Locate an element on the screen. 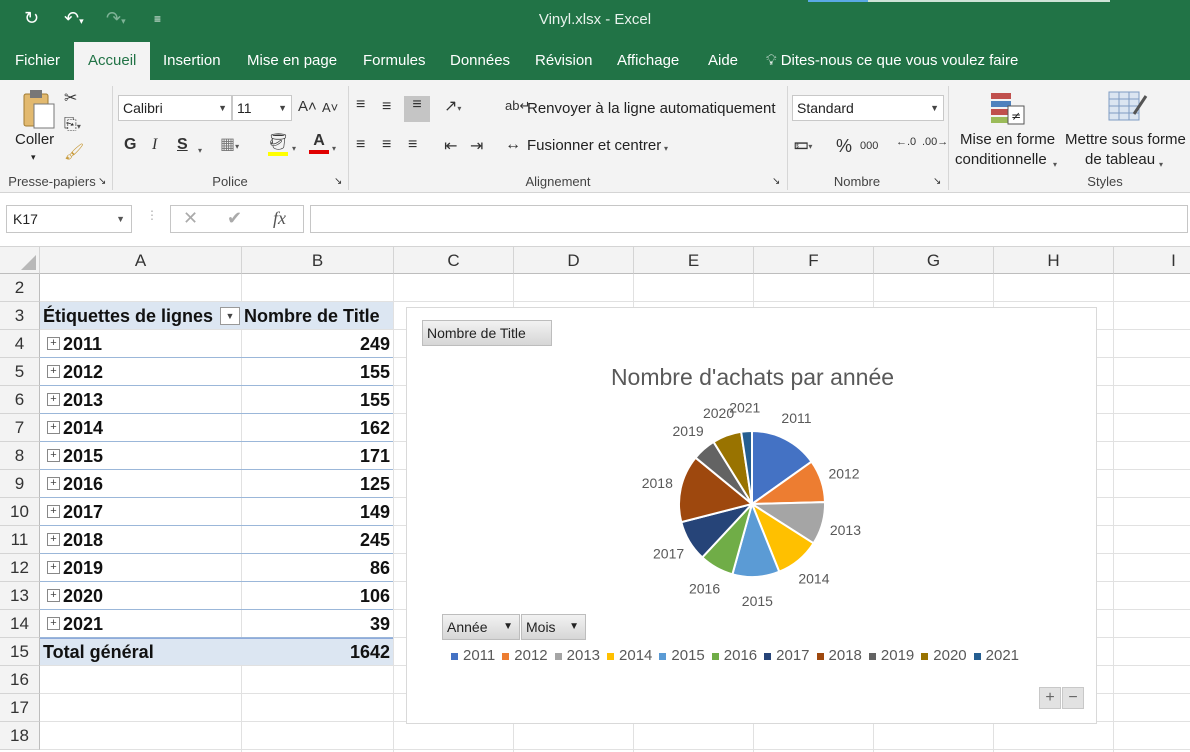 The width and height of the screenshot is (1190, 752). tab-accueil: Accueil is located at coordinates (112, 61).